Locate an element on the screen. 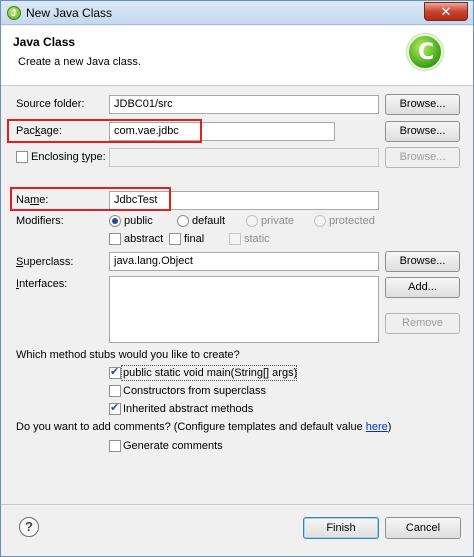 The width and height of the screenshot is (474, 557). interfaces-label: Interfaces: is located at coordinates (42, 284).